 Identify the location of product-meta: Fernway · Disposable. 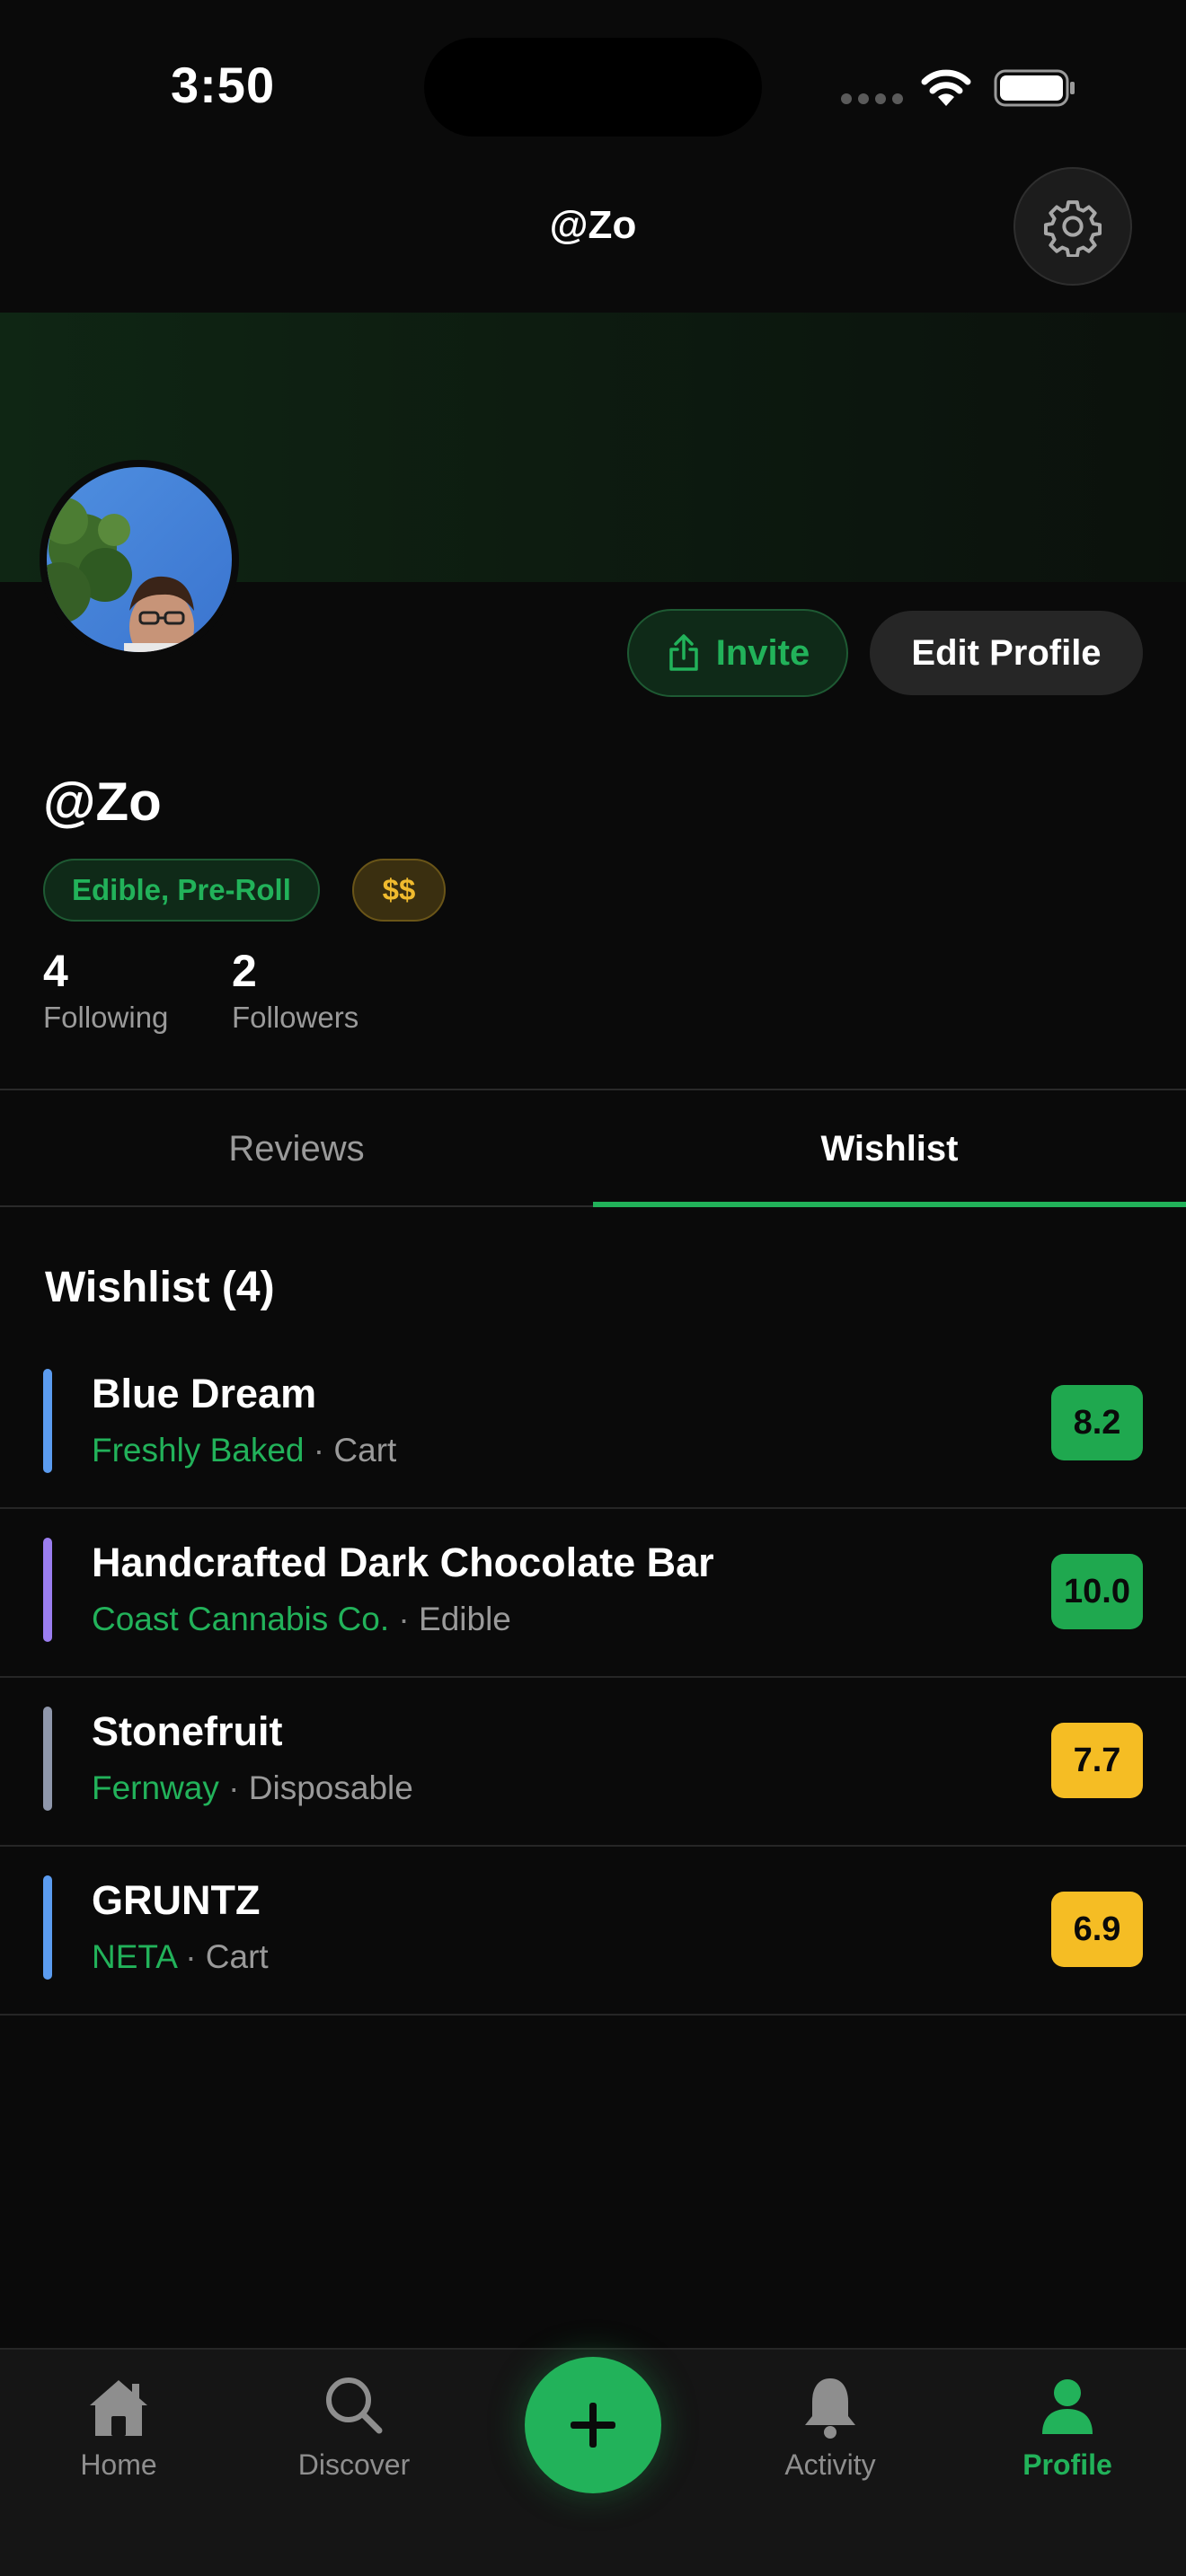
(253, 1788).